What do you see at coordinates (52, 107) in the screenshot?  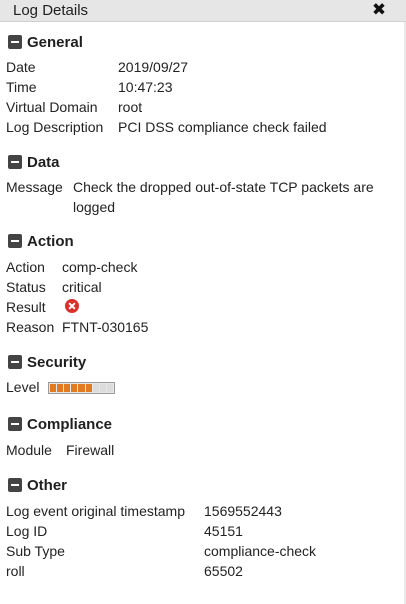 I see `field-label: Virtual Domain` at bounding box center [52, 107].